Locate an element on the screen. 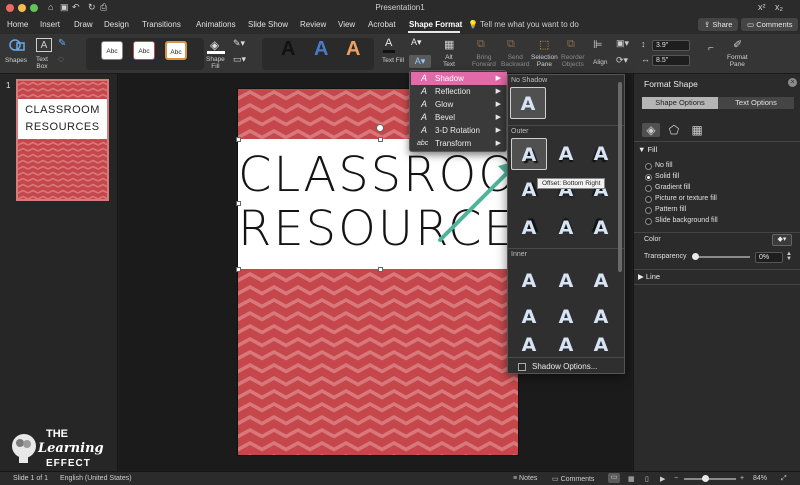 This screenshot has width=800, height=485. tab-draw: Draw is located at coordinates (83, 24).